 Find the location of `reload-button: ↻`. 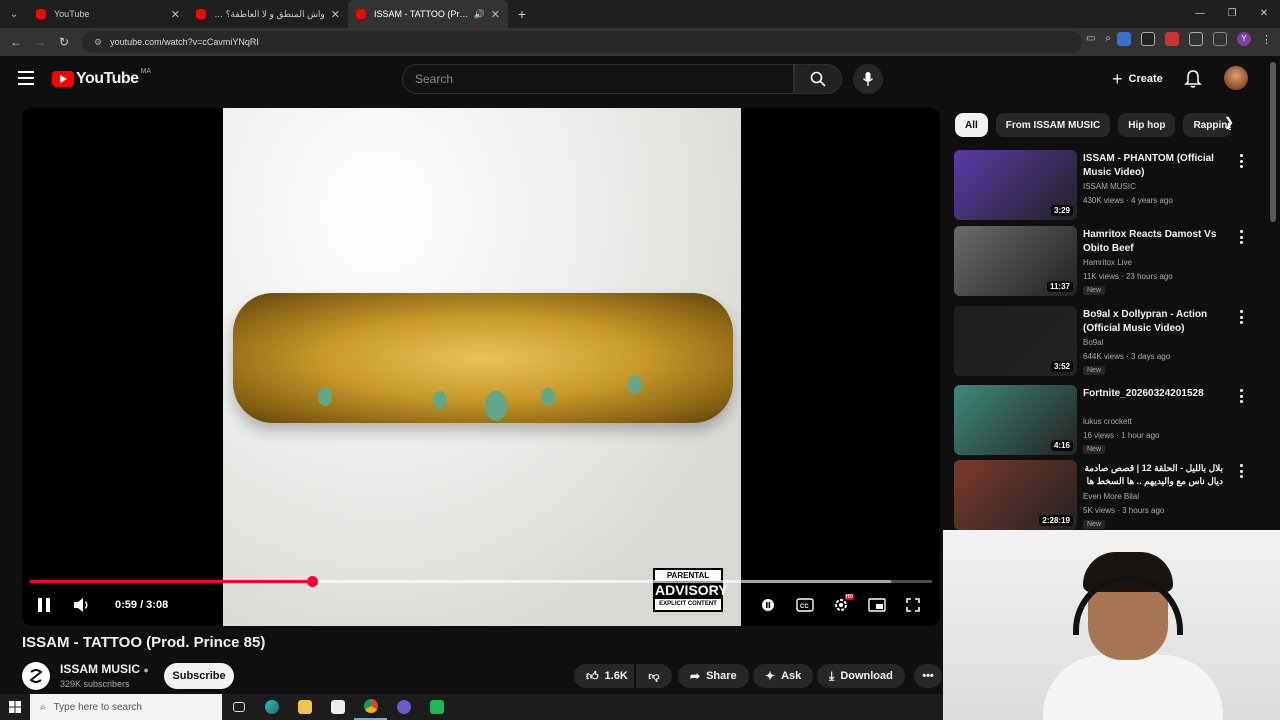

reload-button: ↻ is located at coordinates (64, 42).